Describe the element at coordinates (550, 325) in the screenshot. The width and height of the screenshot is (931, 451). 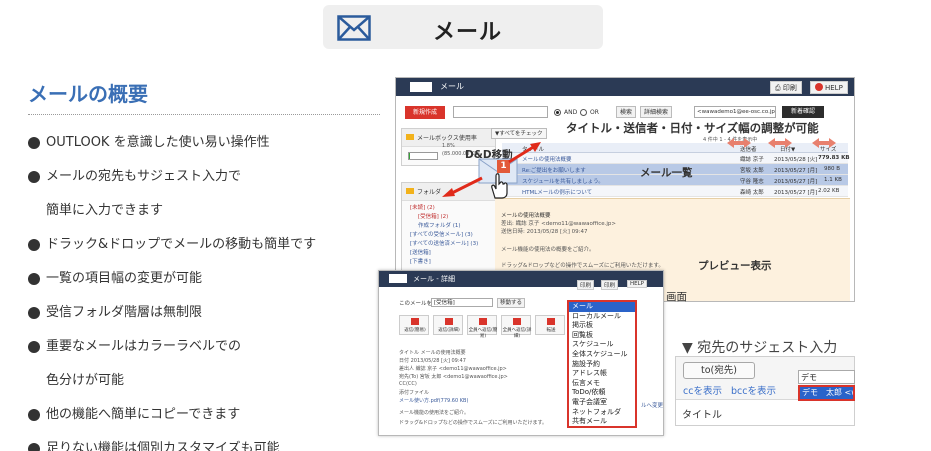
I see `forward-button: 転送` at that location.